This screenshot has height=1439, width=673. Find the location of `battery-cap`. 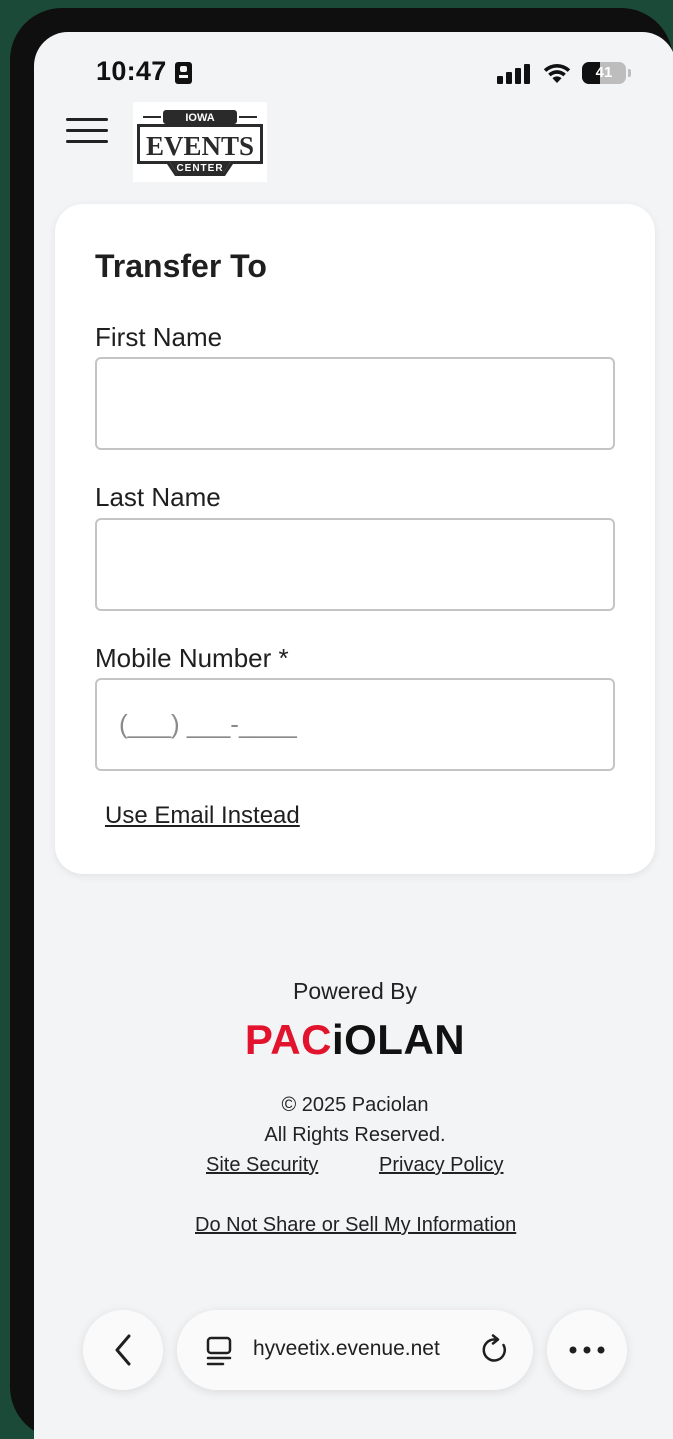

battery-cap is located at coordinates (629, 73).